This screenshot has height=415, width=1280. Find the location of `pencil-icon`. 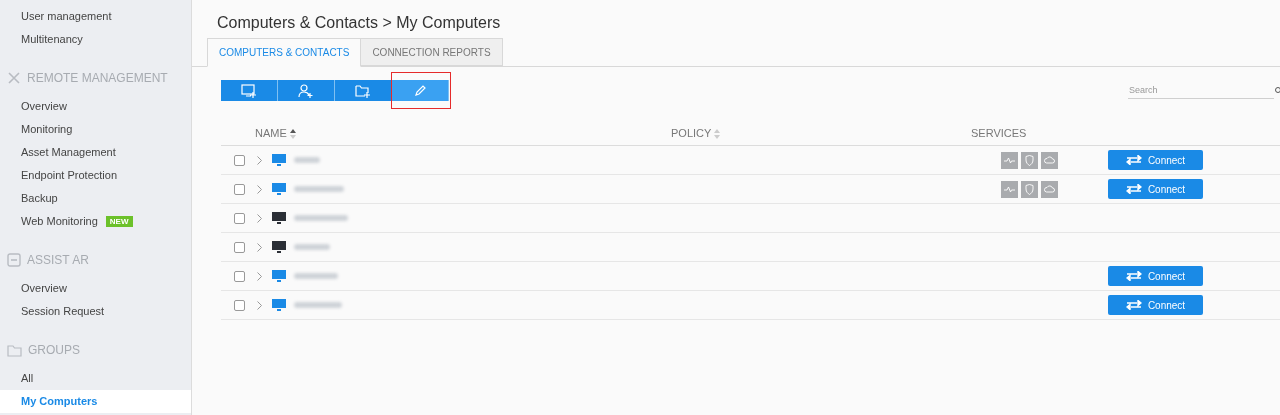

pencil-icon is located at coordinates (420, 90).